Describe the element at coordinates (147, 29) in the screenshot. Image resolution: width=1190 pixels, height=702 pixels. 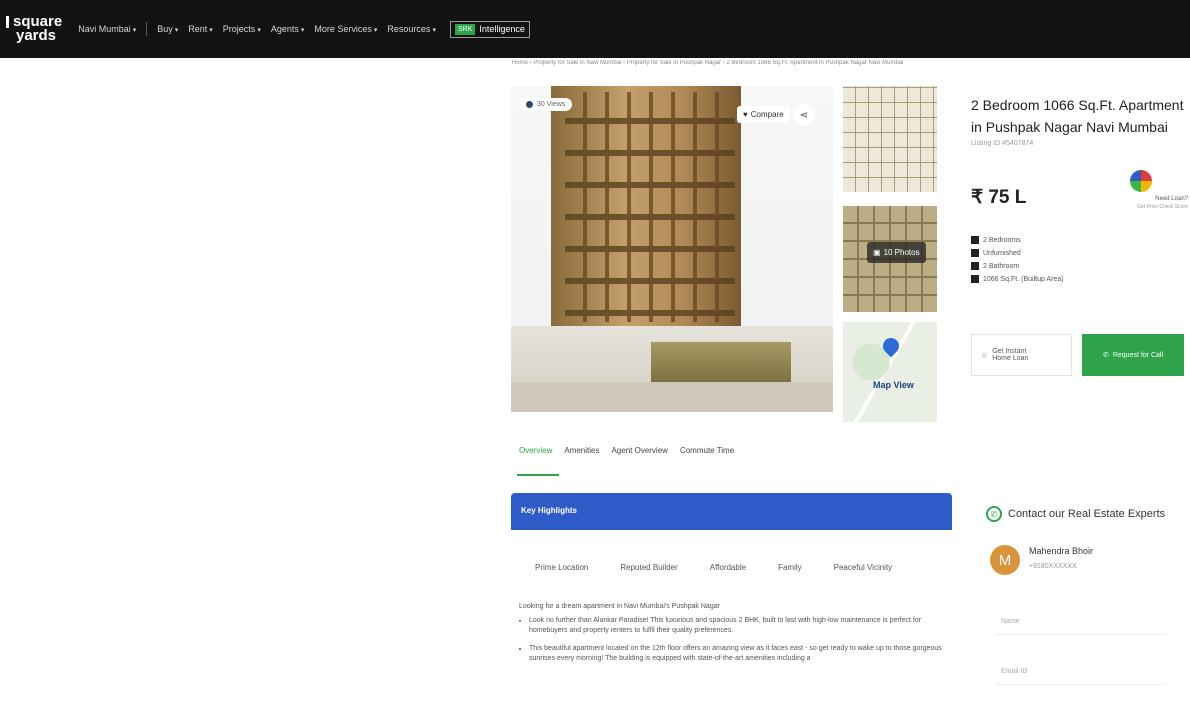
I see `nav-divider` at that location.